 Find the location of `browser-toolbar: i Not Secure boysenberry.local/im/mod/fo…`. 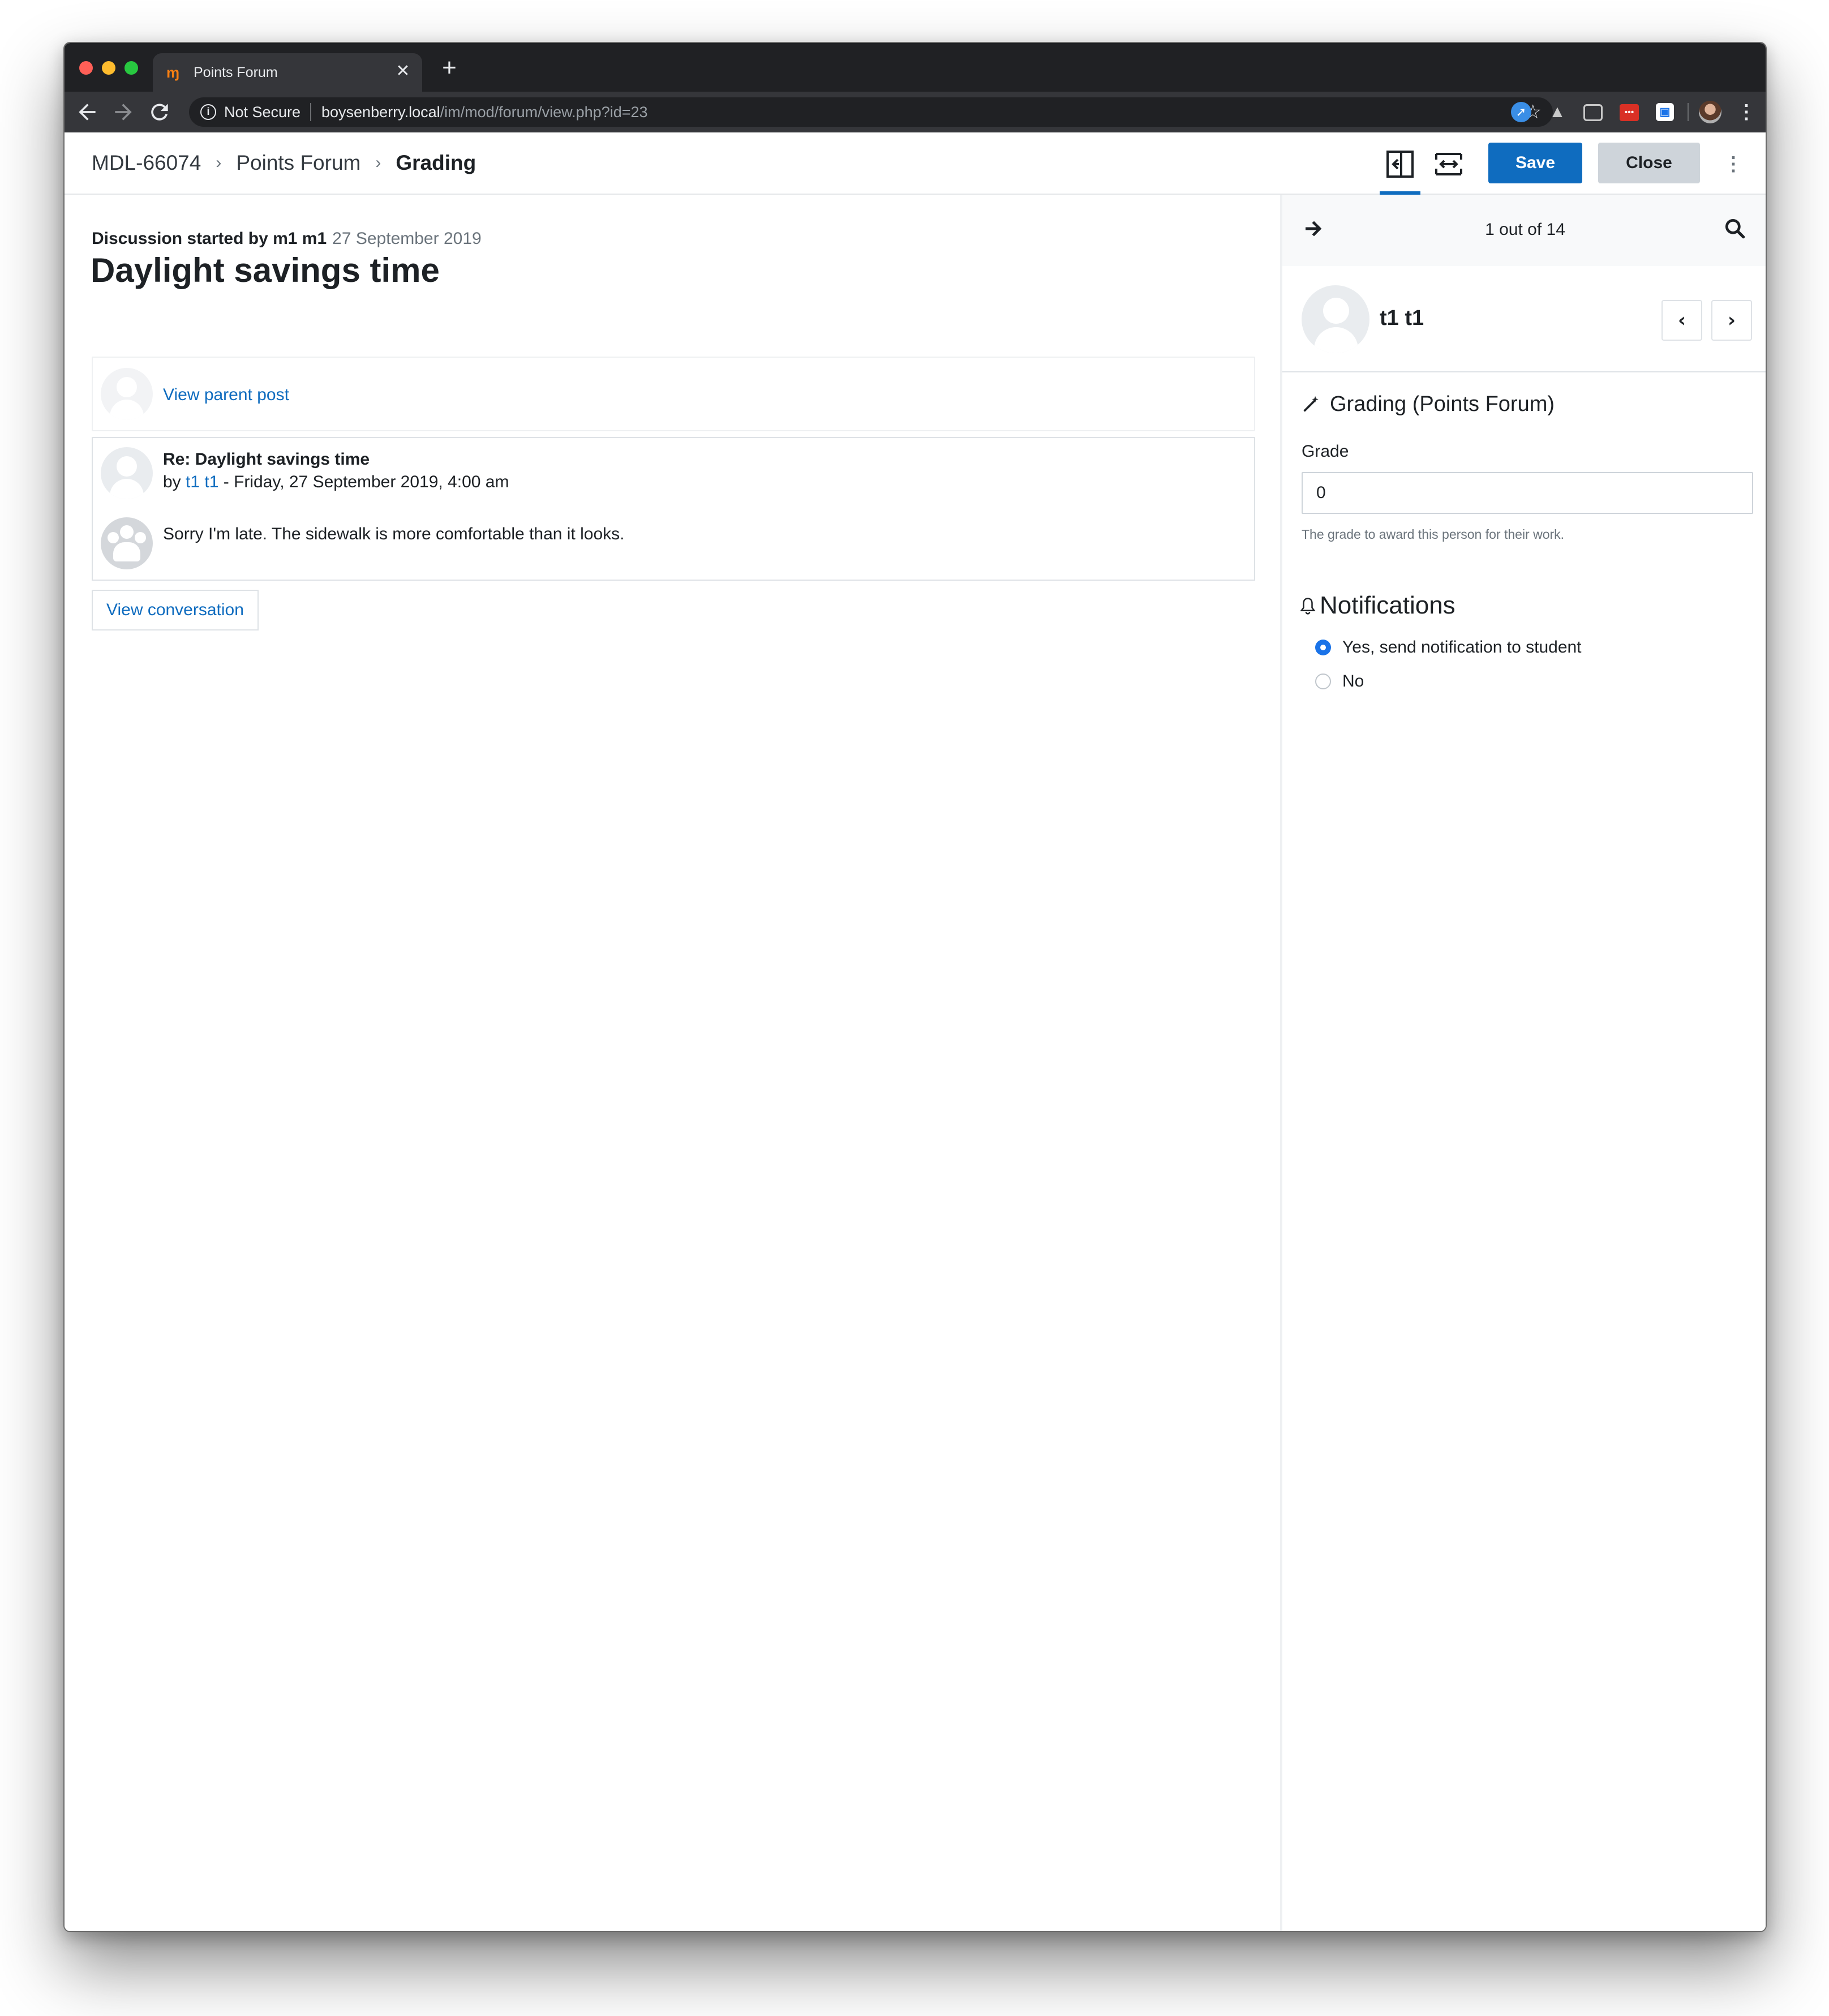

browser-toolbar: i Not Secure boysenberry.local/im/mod/fo… is located at coordinates (915, 112).